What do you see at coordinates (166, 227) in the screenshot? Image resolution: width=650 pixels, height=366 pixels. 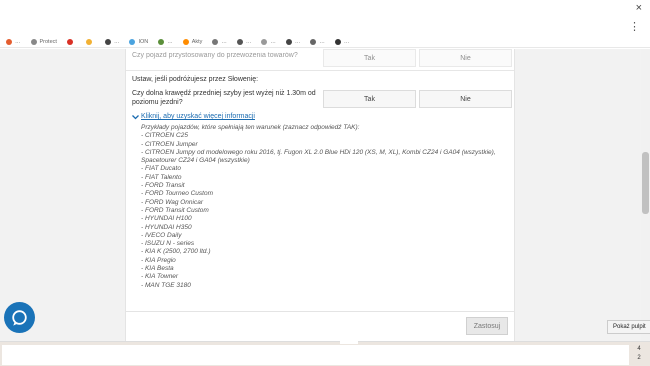 I see `example-vehicle-item: - HYUNDAI H350` at bounding box center [166, 227].